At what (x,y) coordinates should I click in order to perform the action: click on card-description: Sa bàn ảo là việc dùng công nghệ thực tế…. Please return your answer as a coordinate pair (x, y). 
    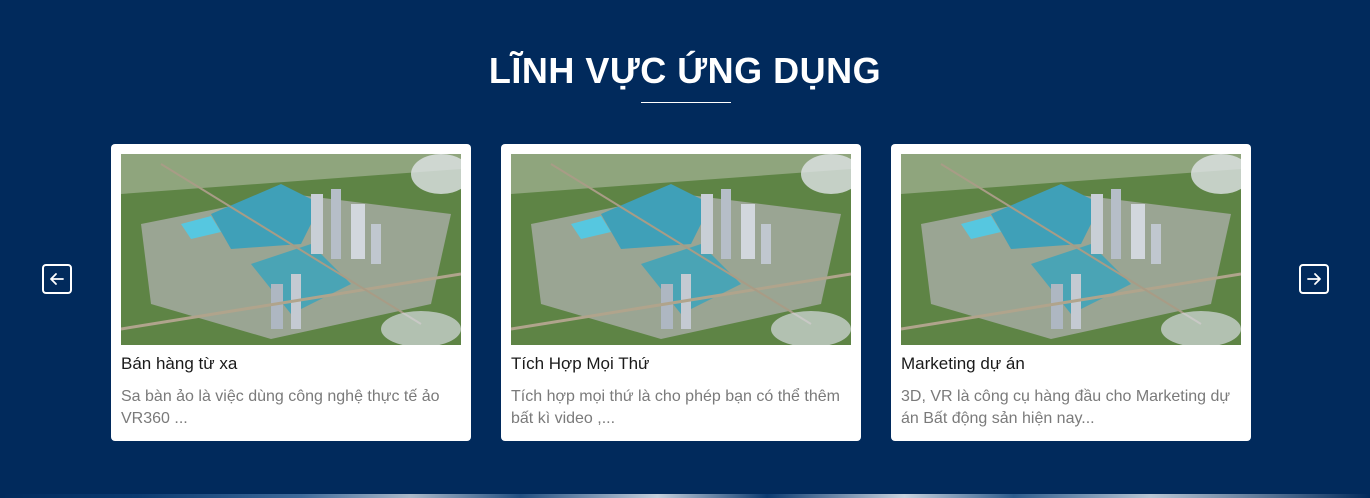
    Looking at the image, I should click on (280, 407).